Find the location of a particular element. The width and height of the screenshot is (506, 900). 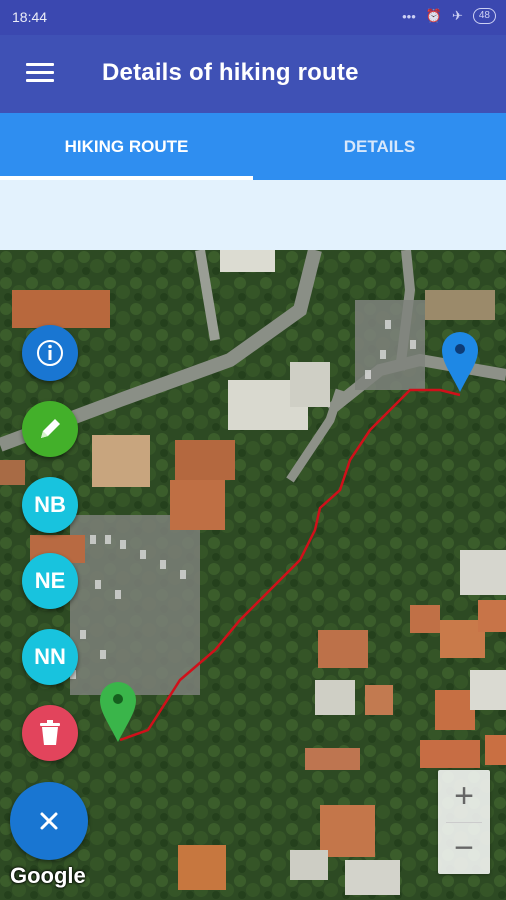

tab-details: DETAILS is located at coordinates (379, 146).